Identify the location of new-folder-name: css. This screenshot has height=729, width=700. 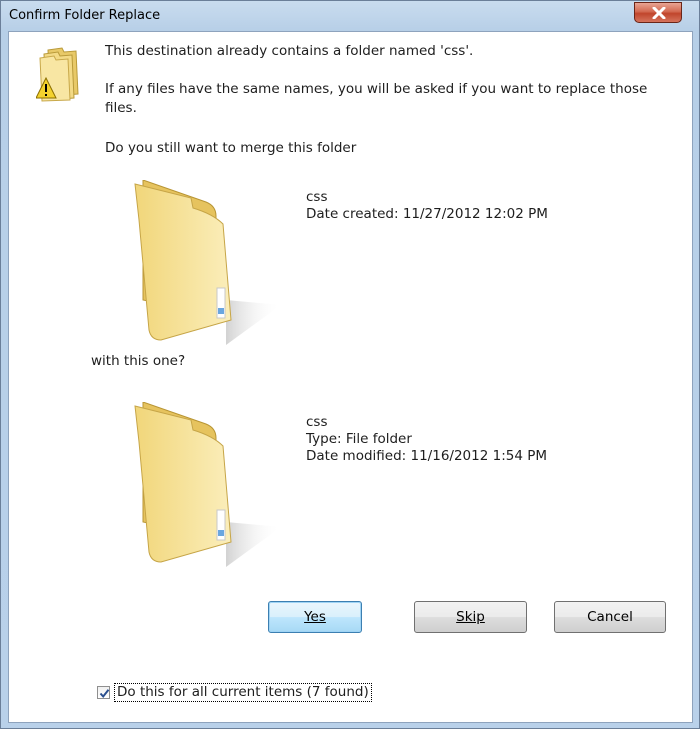
(317, 422).